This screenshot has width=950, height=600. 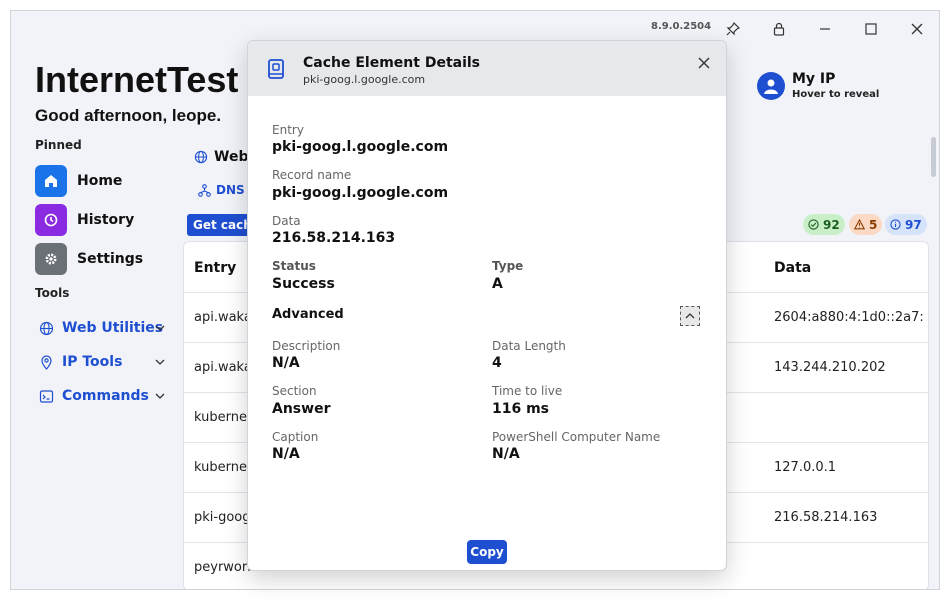 What do you see at coordinates (506, 454) in the screenshot?
I see `powershell-computer-value: N/A` at bounding box center [506, 454].